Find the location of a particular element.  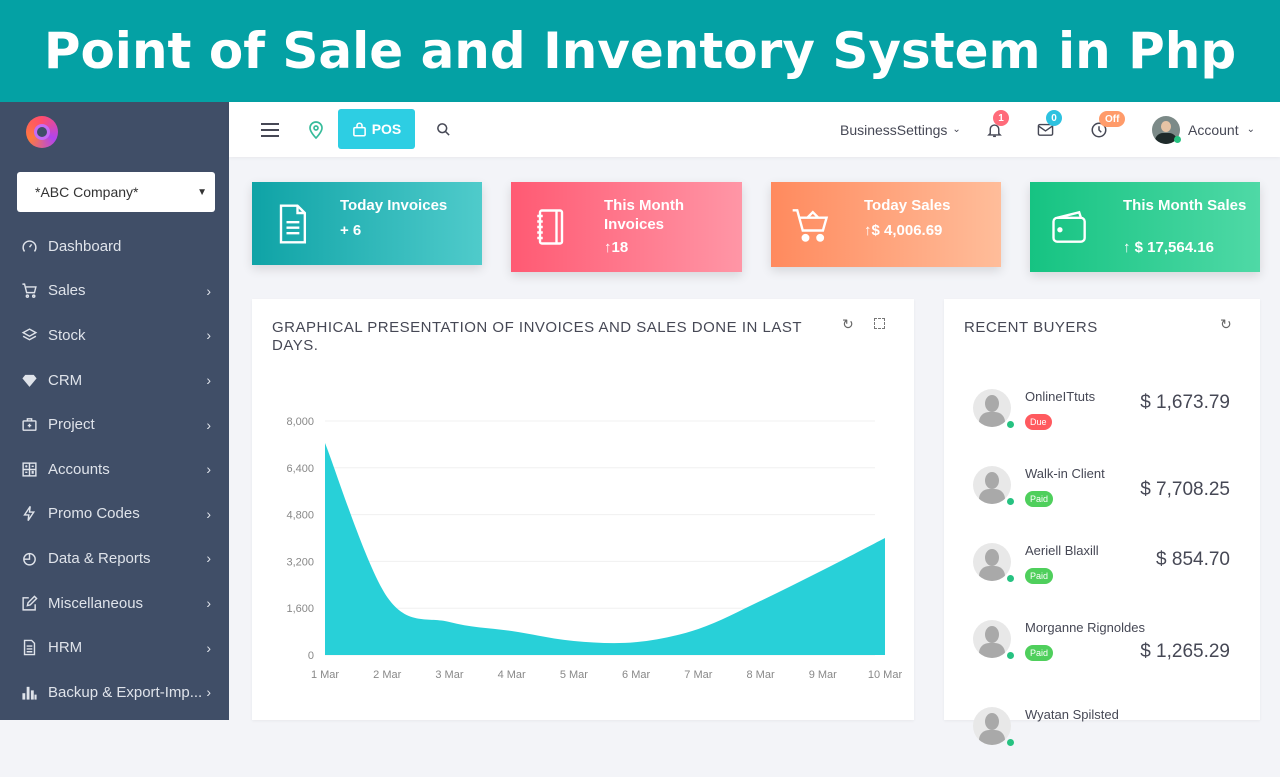

document-icon is located at coordinates (29, 648).